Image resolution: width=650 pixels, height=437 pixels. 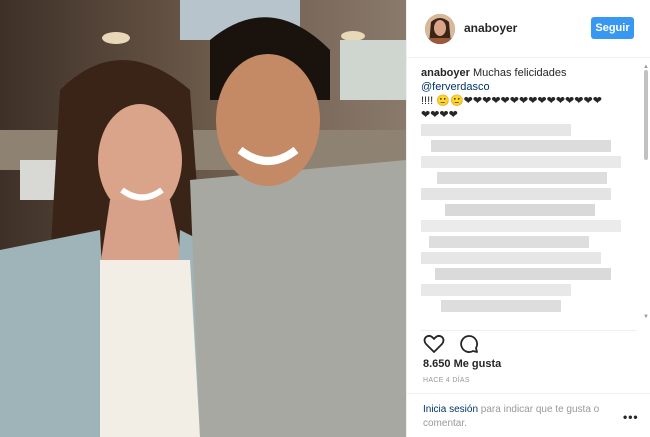 I want to click on caption-mention: @ferverdasco, so click(x=455, y=87).